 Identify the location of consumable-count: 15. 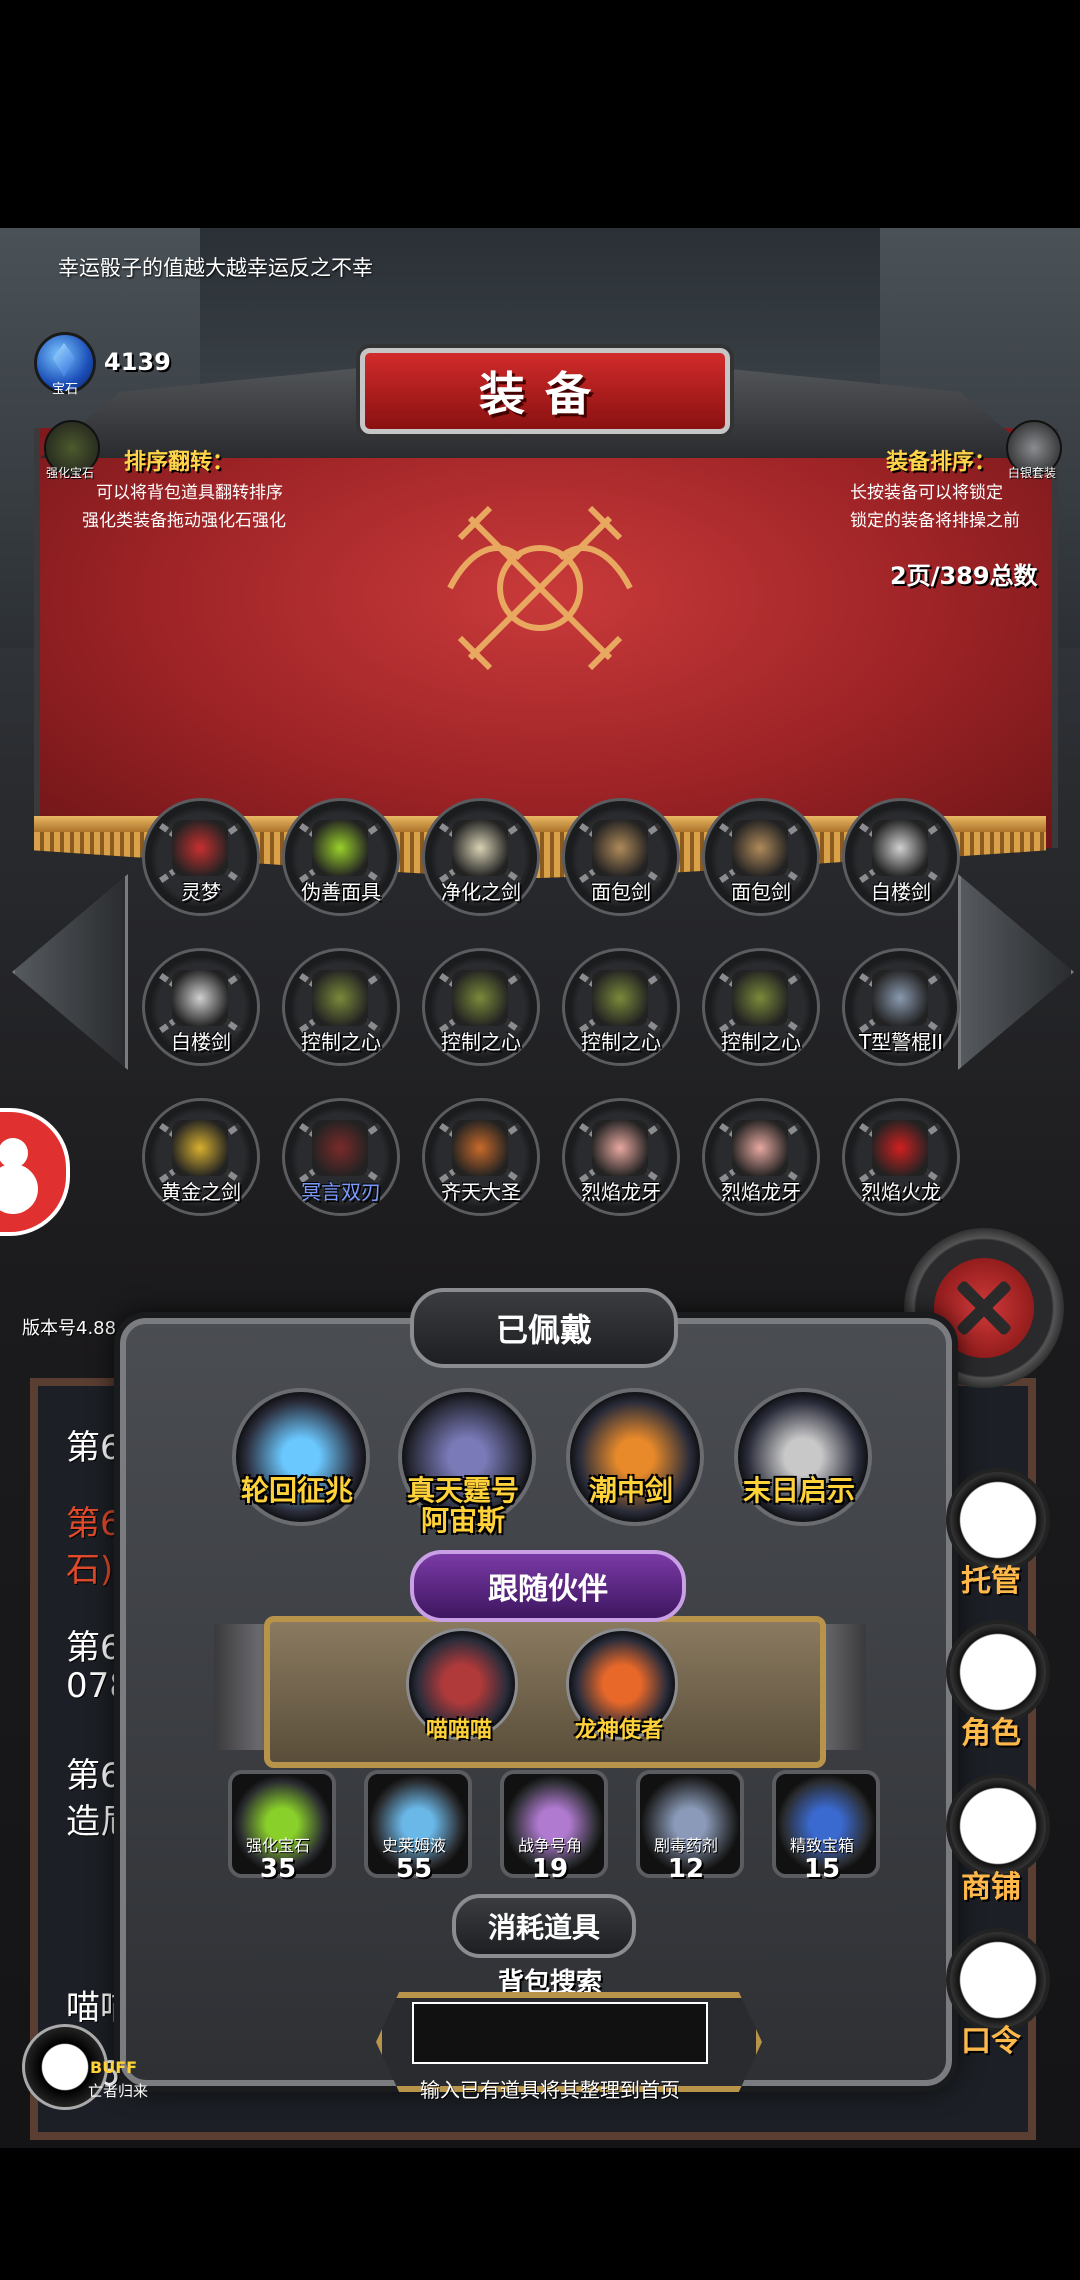
(822, 1869).